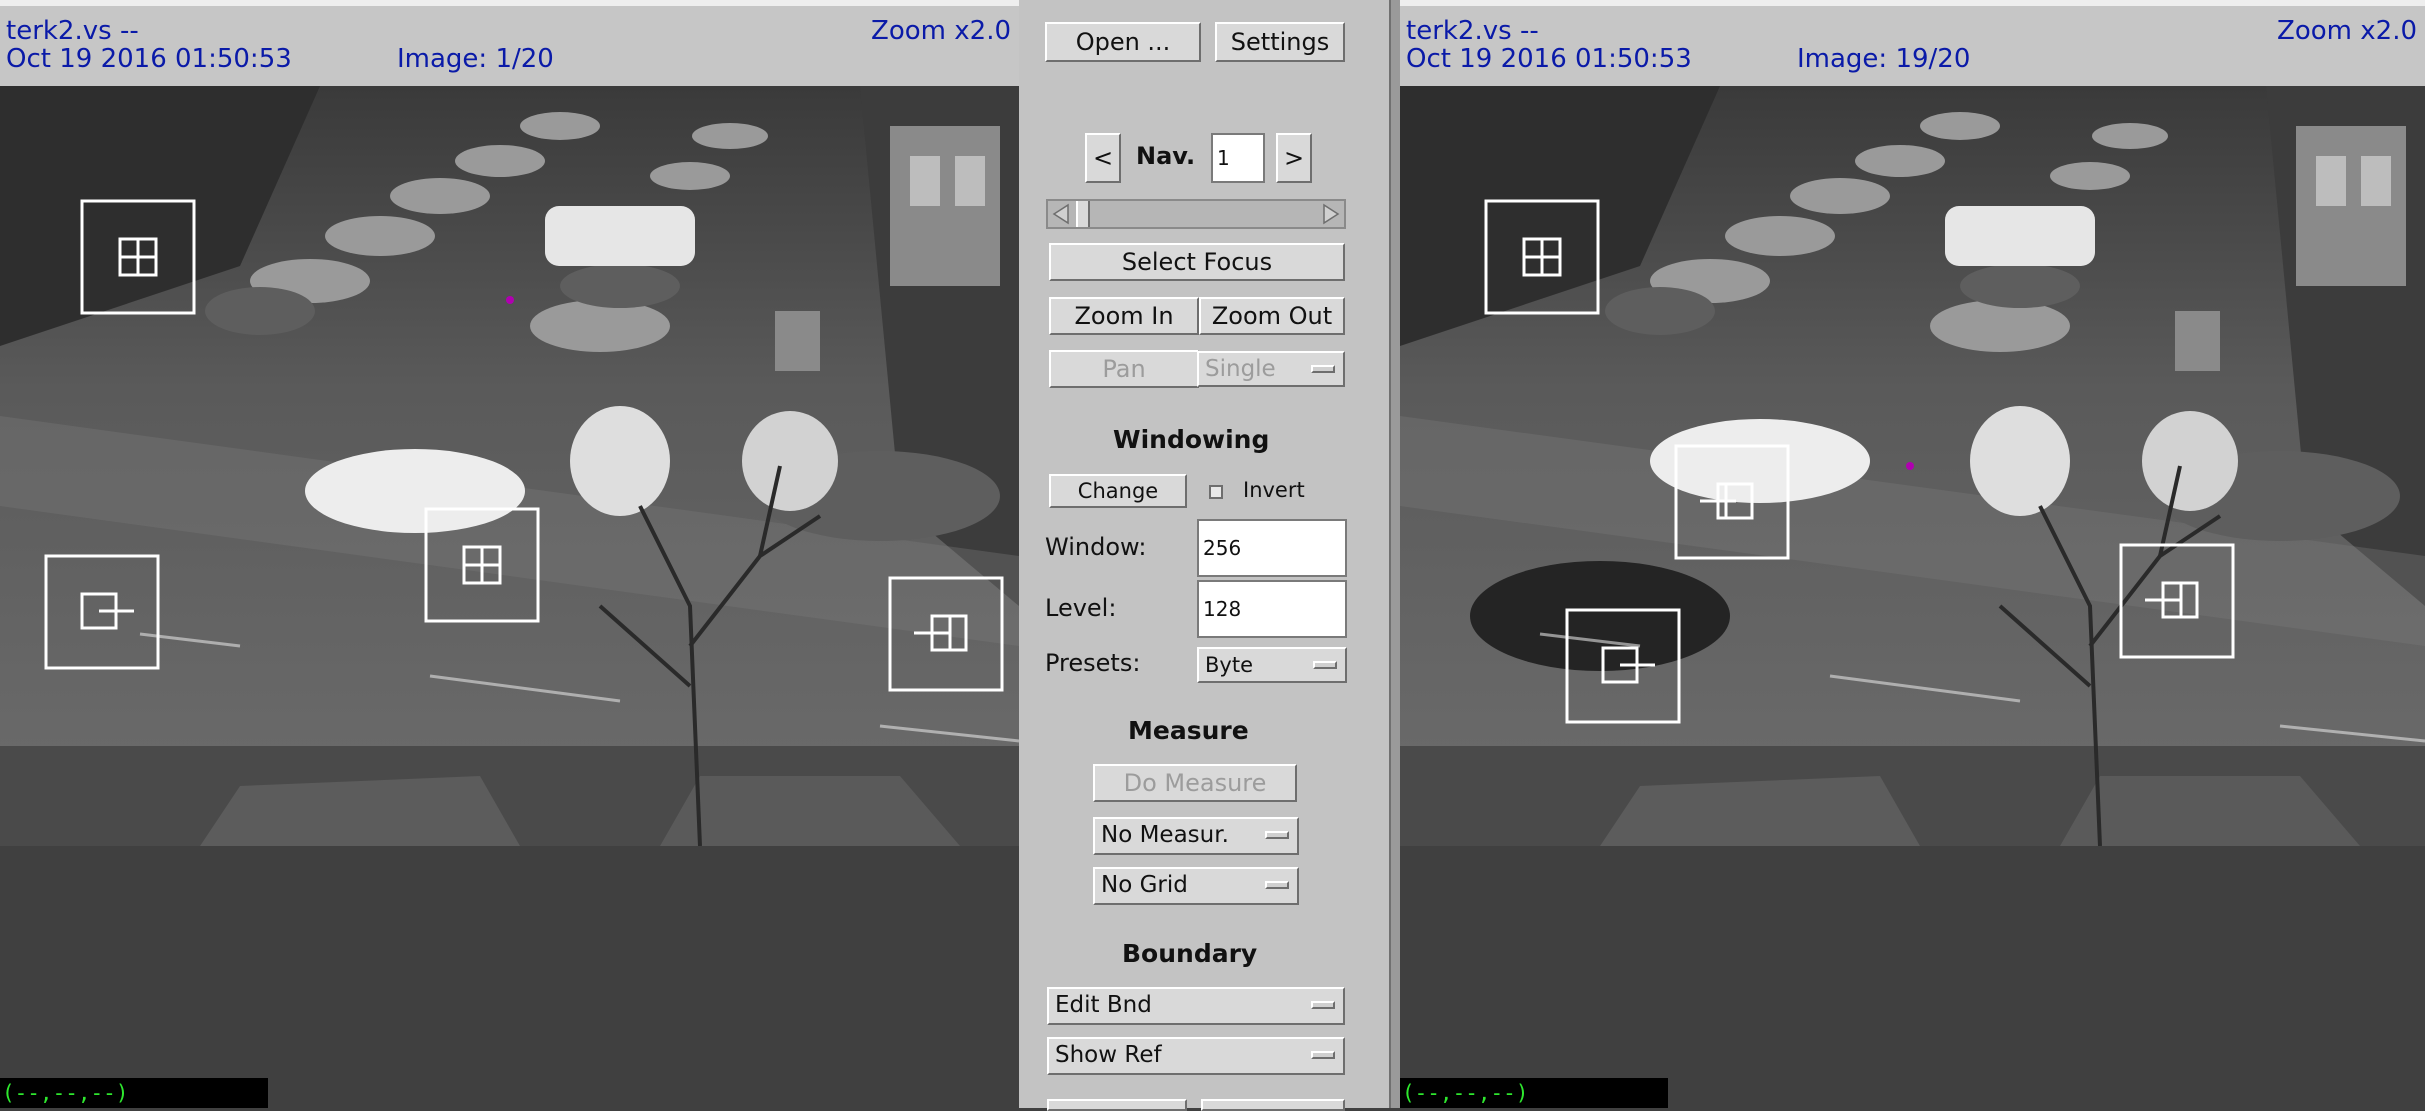  Describe the element at coordinates (1294, 158) in the screenshot. I see `chevron-right-icon: >` at that location.